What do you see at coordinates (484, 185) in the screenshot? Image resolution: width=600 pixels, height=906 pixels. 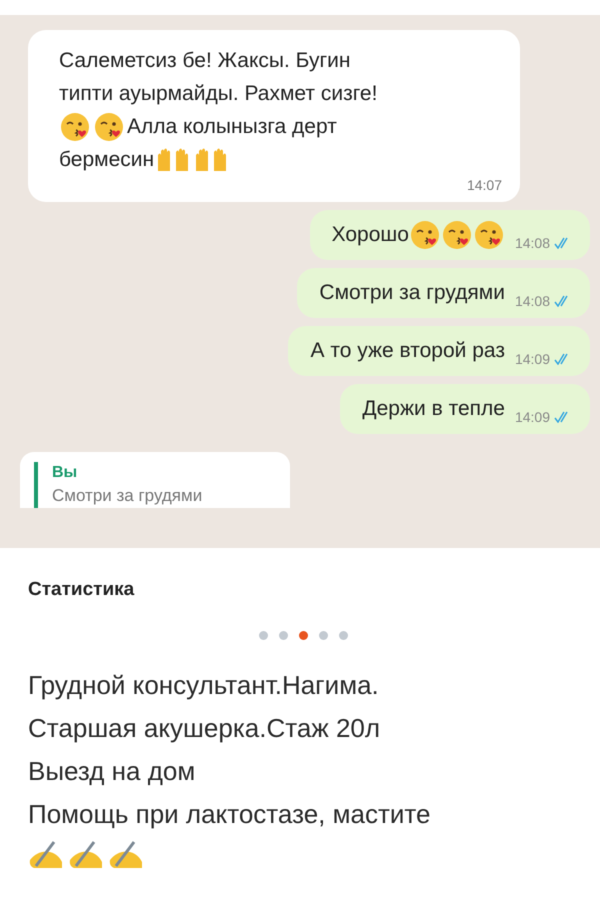 I see `message-time: 14:07` at bounding box center [484, 185].